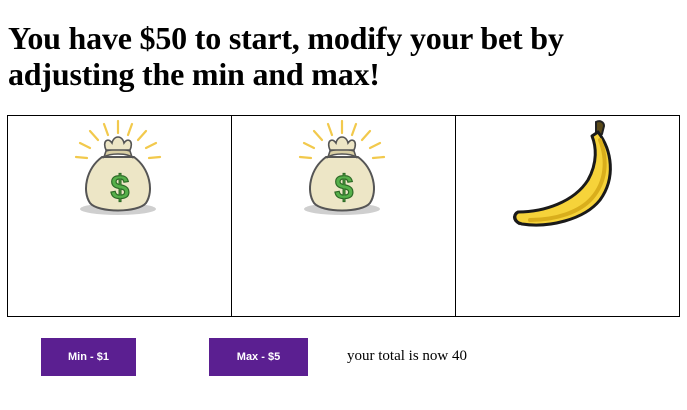 The image size is (687, 410). I want to click on total-status-text: your total is now 40, so click(407, 356).